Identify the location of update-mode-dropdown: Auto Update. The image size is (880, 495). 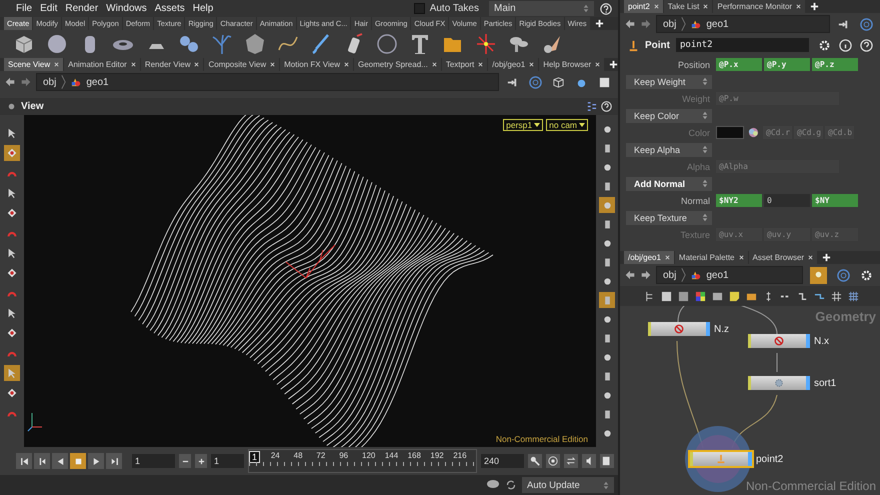
(568, 485).